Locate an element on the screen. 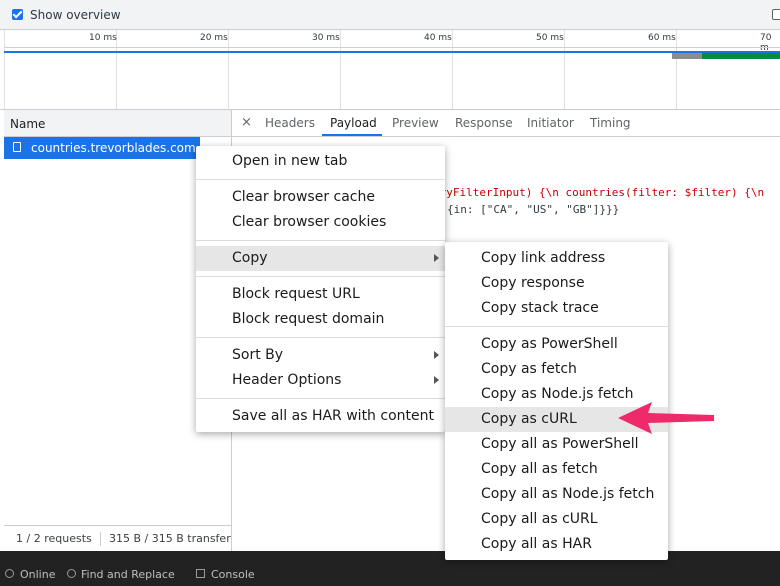 The height and width of the screenshot is (586, 780). drawer-online: Online is located at coordinates (37, 574).